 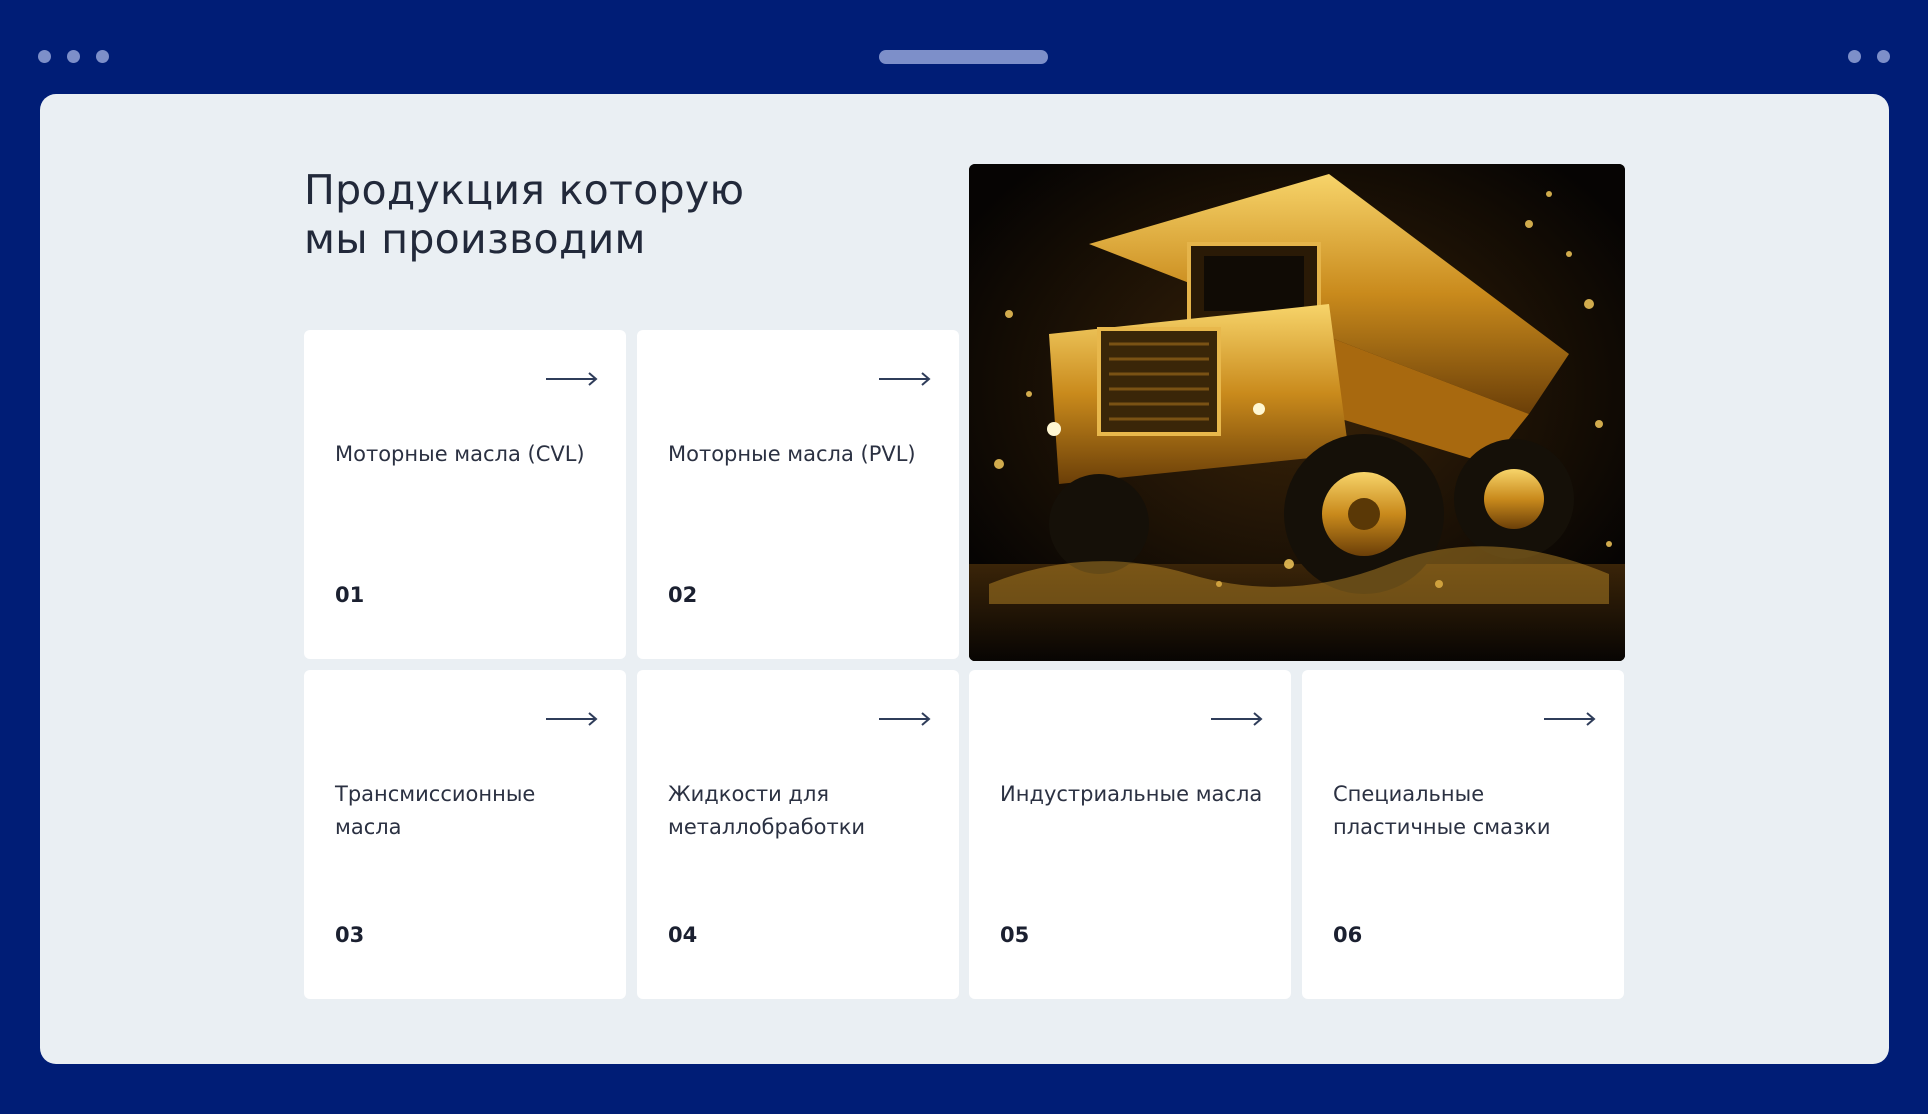 I want to click on product-card-metalworking-fluids: Жидкости для металлобработки 04, so click(x=798, y=834).